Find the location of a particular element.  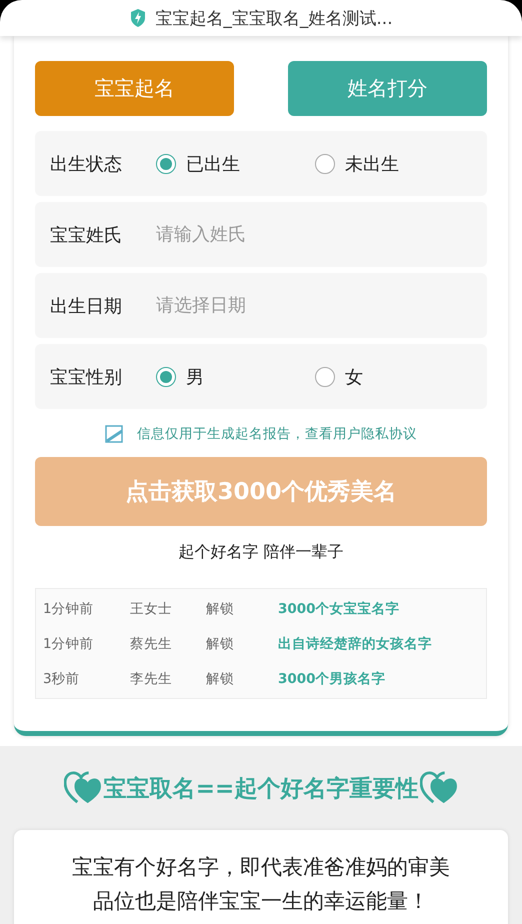

user-name: 蔡先生 is located at coordinates (151, 643).